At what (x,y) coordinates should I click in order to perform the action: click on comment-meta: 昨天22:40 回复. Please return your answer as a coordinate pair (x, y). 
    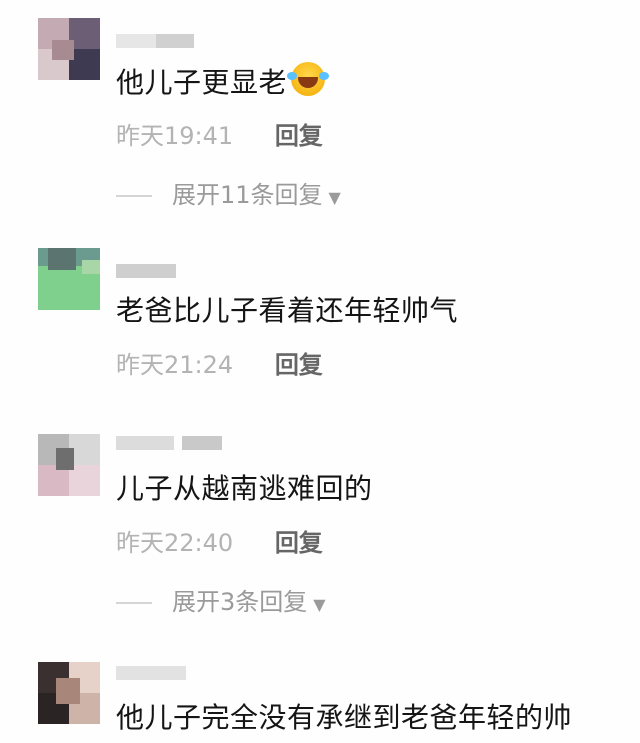
    Looking at the image, I should click on (219, 543).